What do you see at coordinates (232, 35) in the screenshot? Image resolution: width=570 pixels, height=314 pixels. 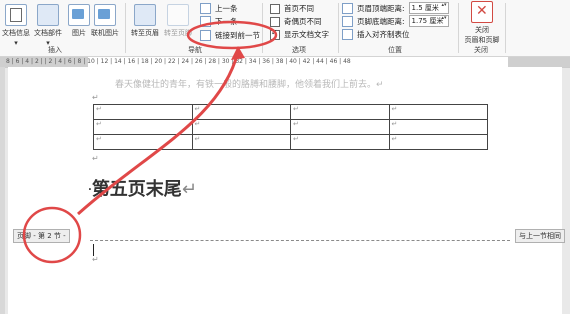 I see `highlight-ellipse-link` at bounding box center [232, 35].